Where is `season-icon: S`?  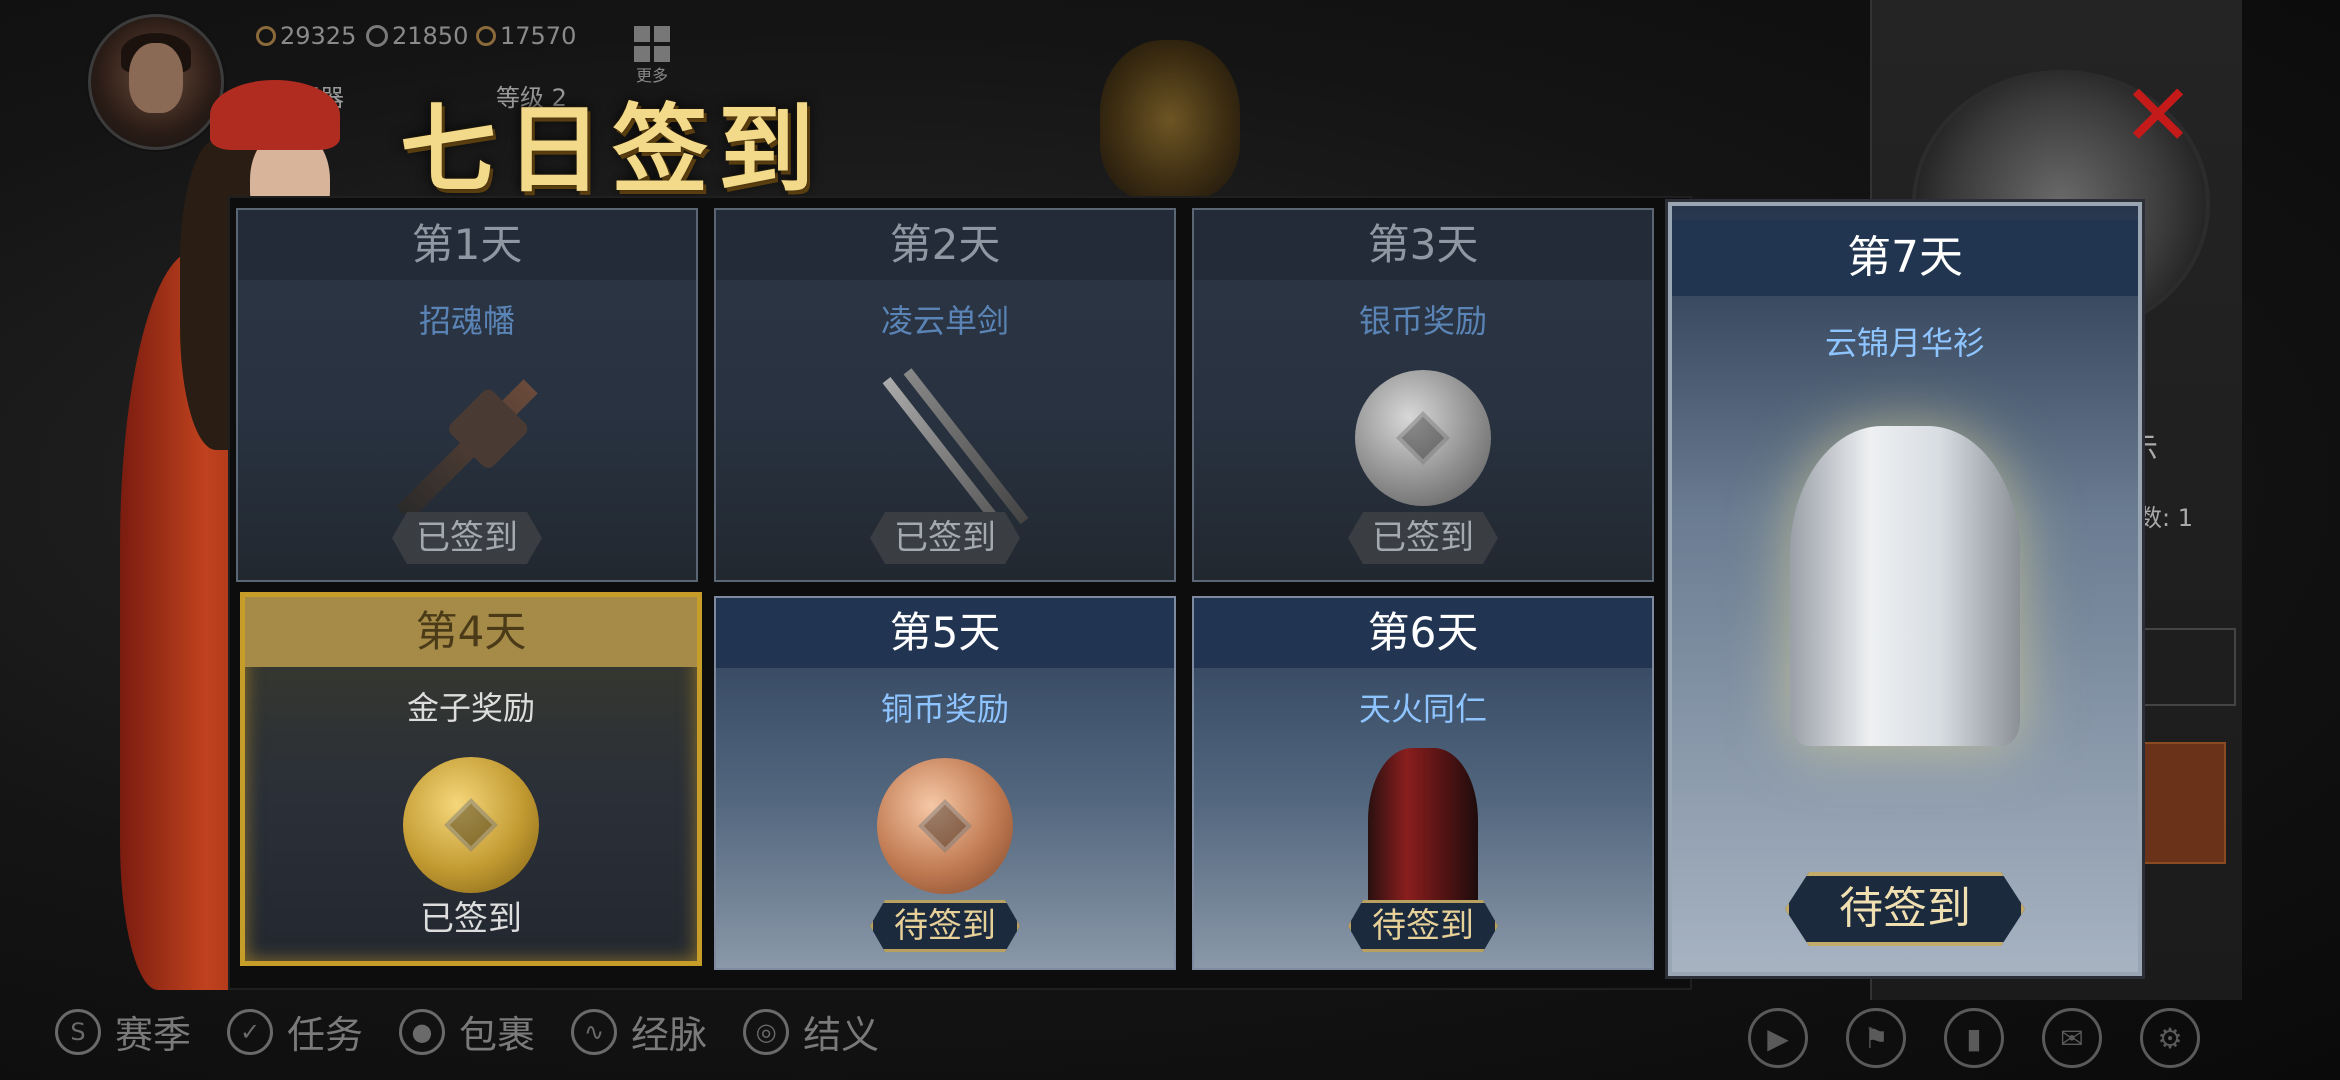 season-icon: S is located at coordinates (78, 1031).